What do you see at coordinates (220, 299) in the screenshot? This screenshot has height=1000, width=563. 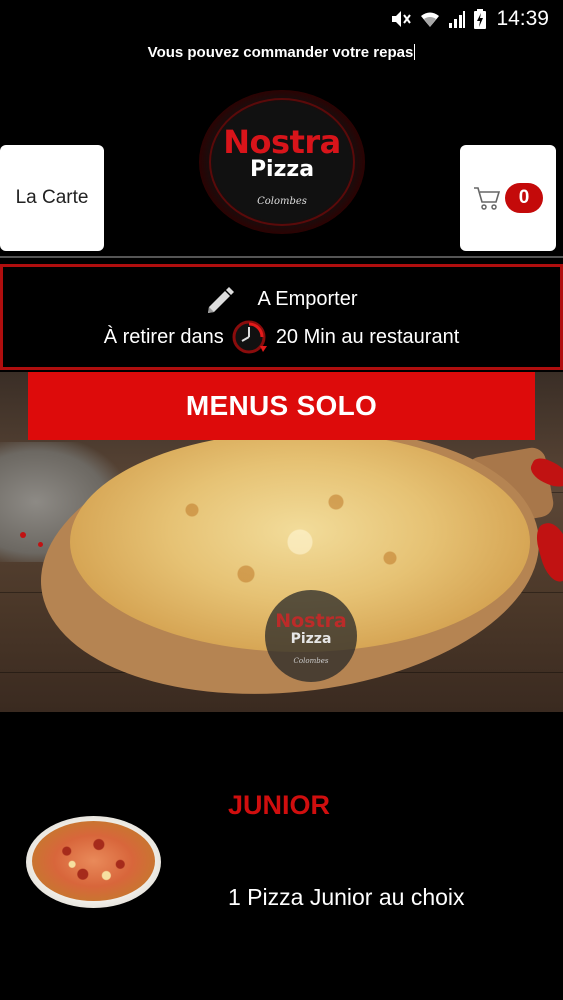 I see `pencil-icon` at bounding box center [220, 299].